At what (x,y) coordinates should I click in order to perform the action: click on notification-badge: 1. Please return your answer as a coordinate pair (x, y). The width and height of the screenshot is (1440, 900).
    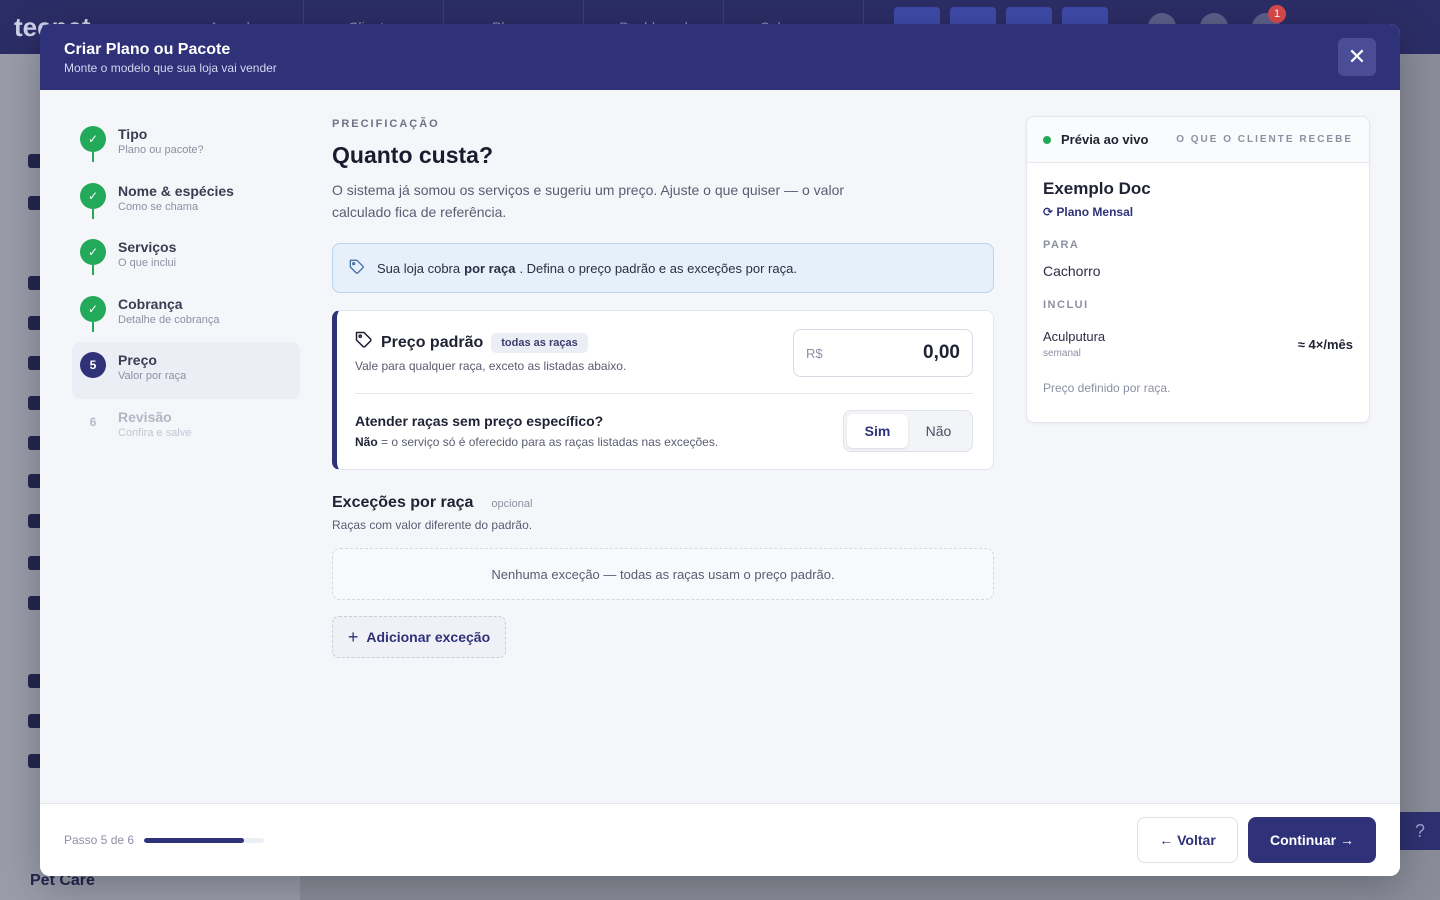
    Looking at the image, I should click on (1277, 14).